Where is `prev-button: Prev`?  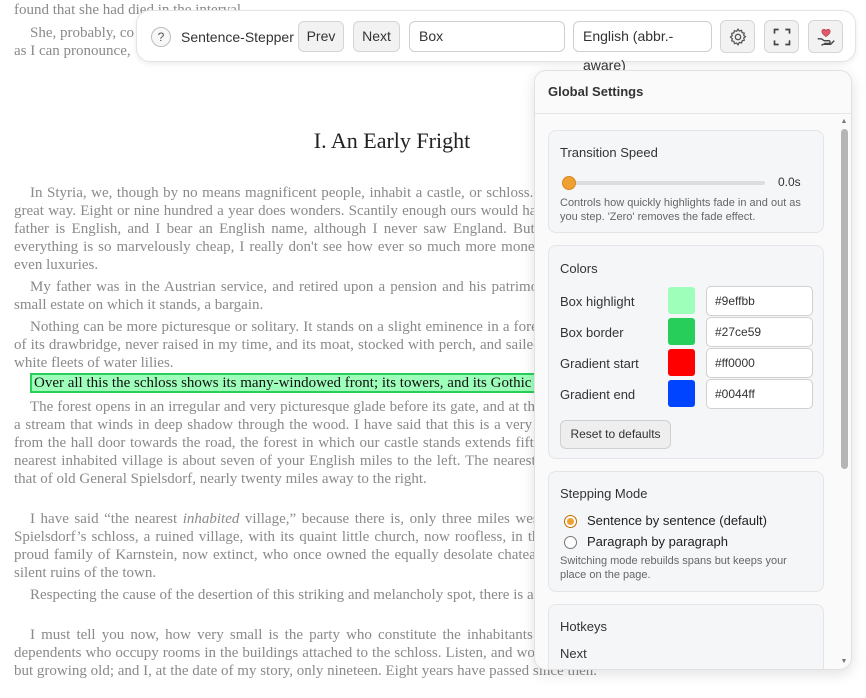 prev-button: Prev is located at coordinates (321, 36).